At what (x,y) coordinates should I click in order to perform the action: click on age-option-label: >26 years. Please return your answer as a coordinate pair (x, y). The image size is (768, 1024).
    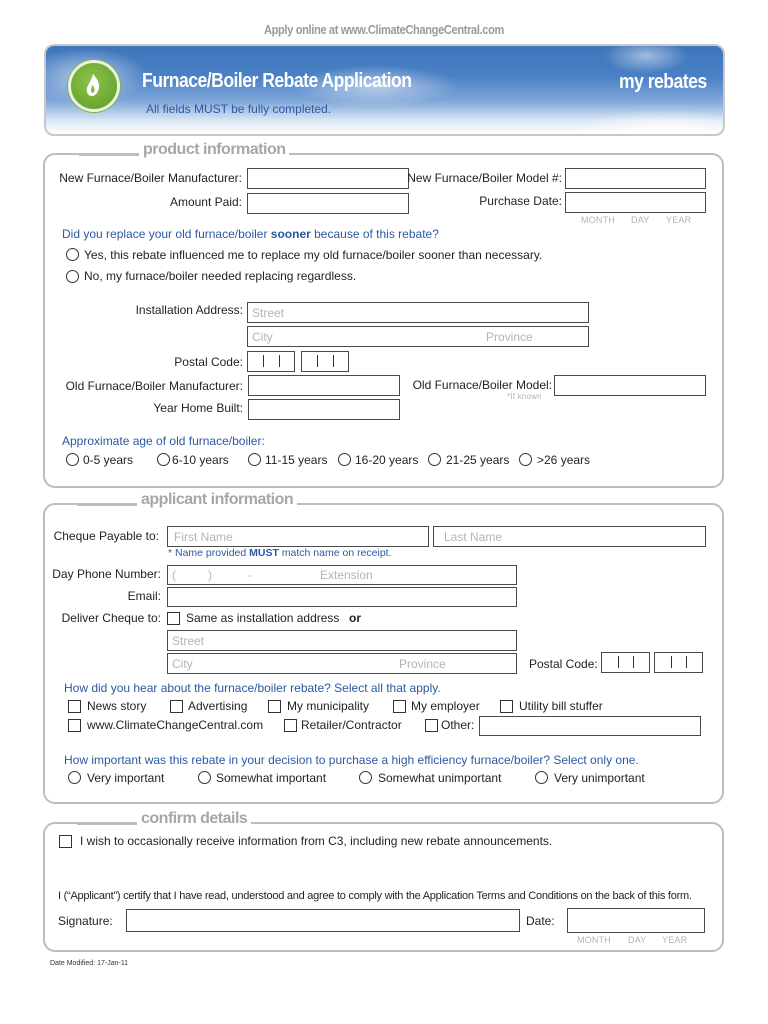
    Looking at the image, I should click on (564, 460).